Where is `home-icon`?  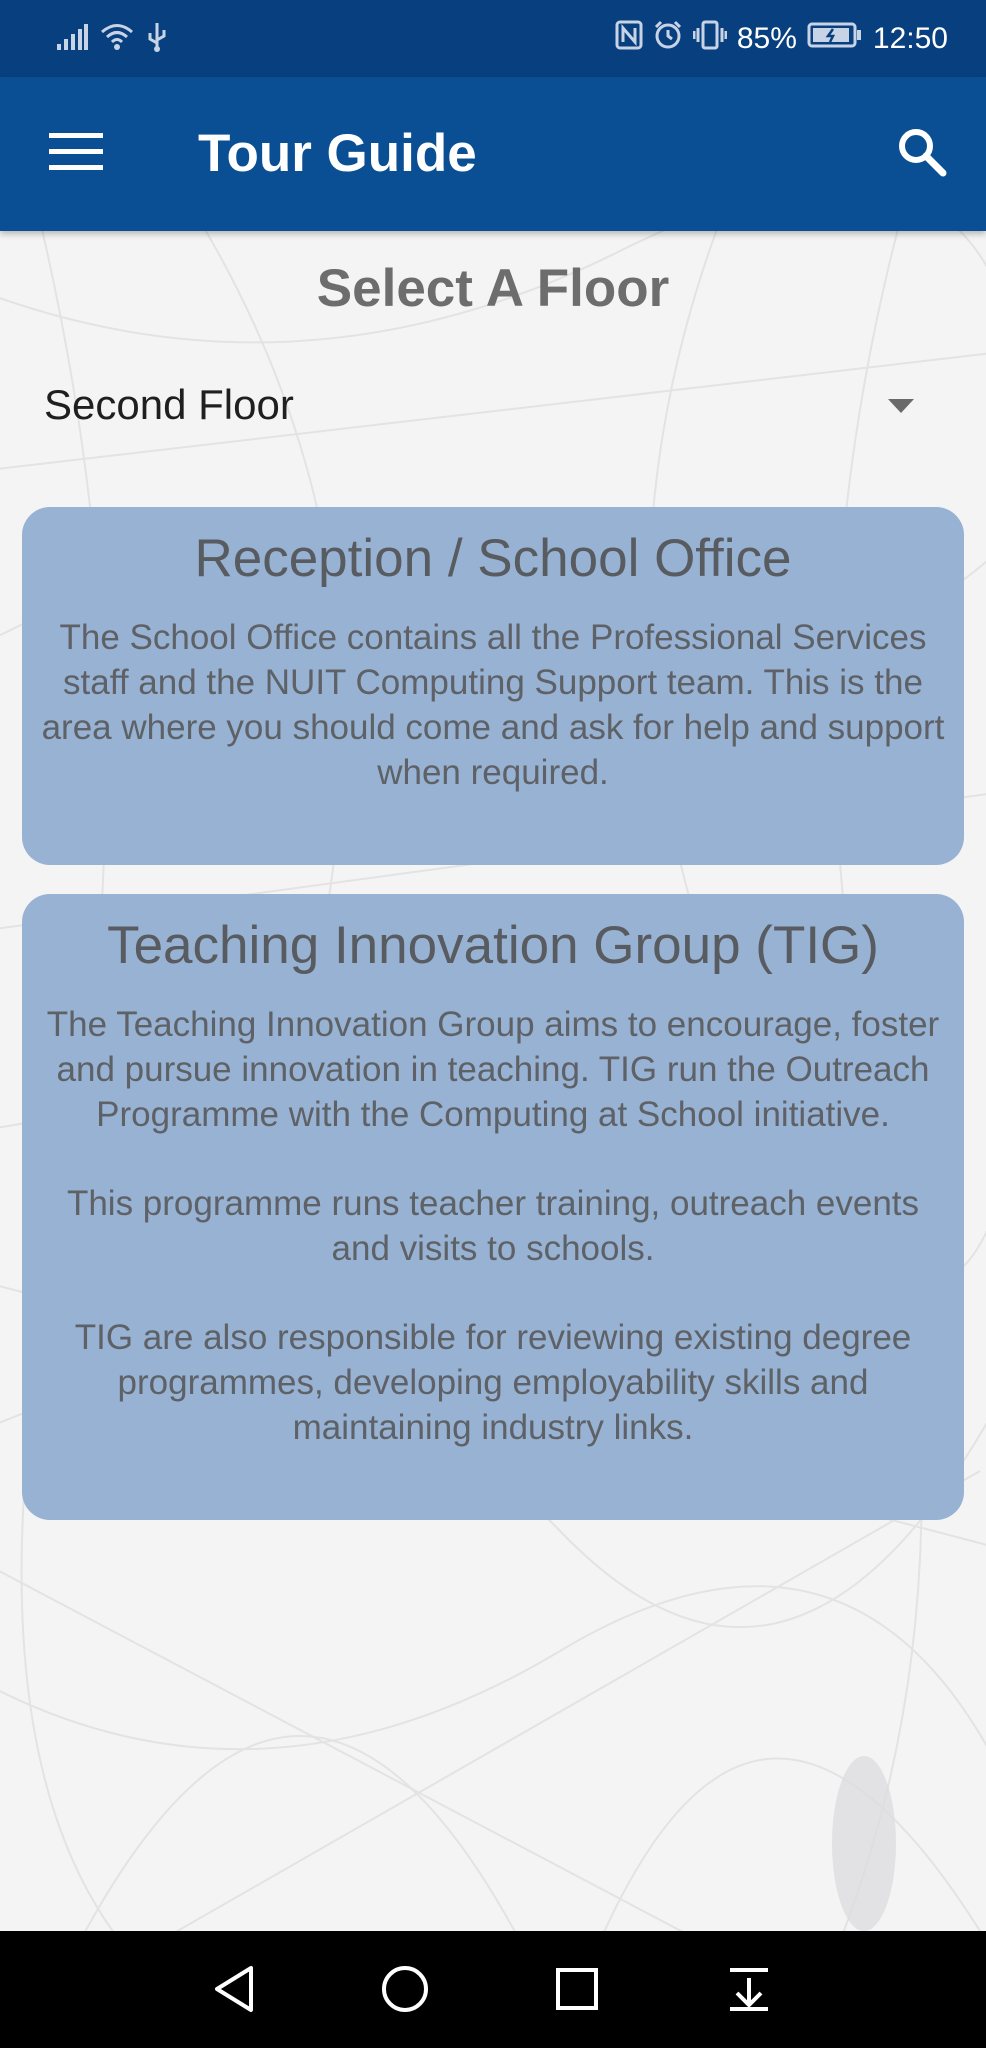
home-icon is located at coordinates (405, 1991).